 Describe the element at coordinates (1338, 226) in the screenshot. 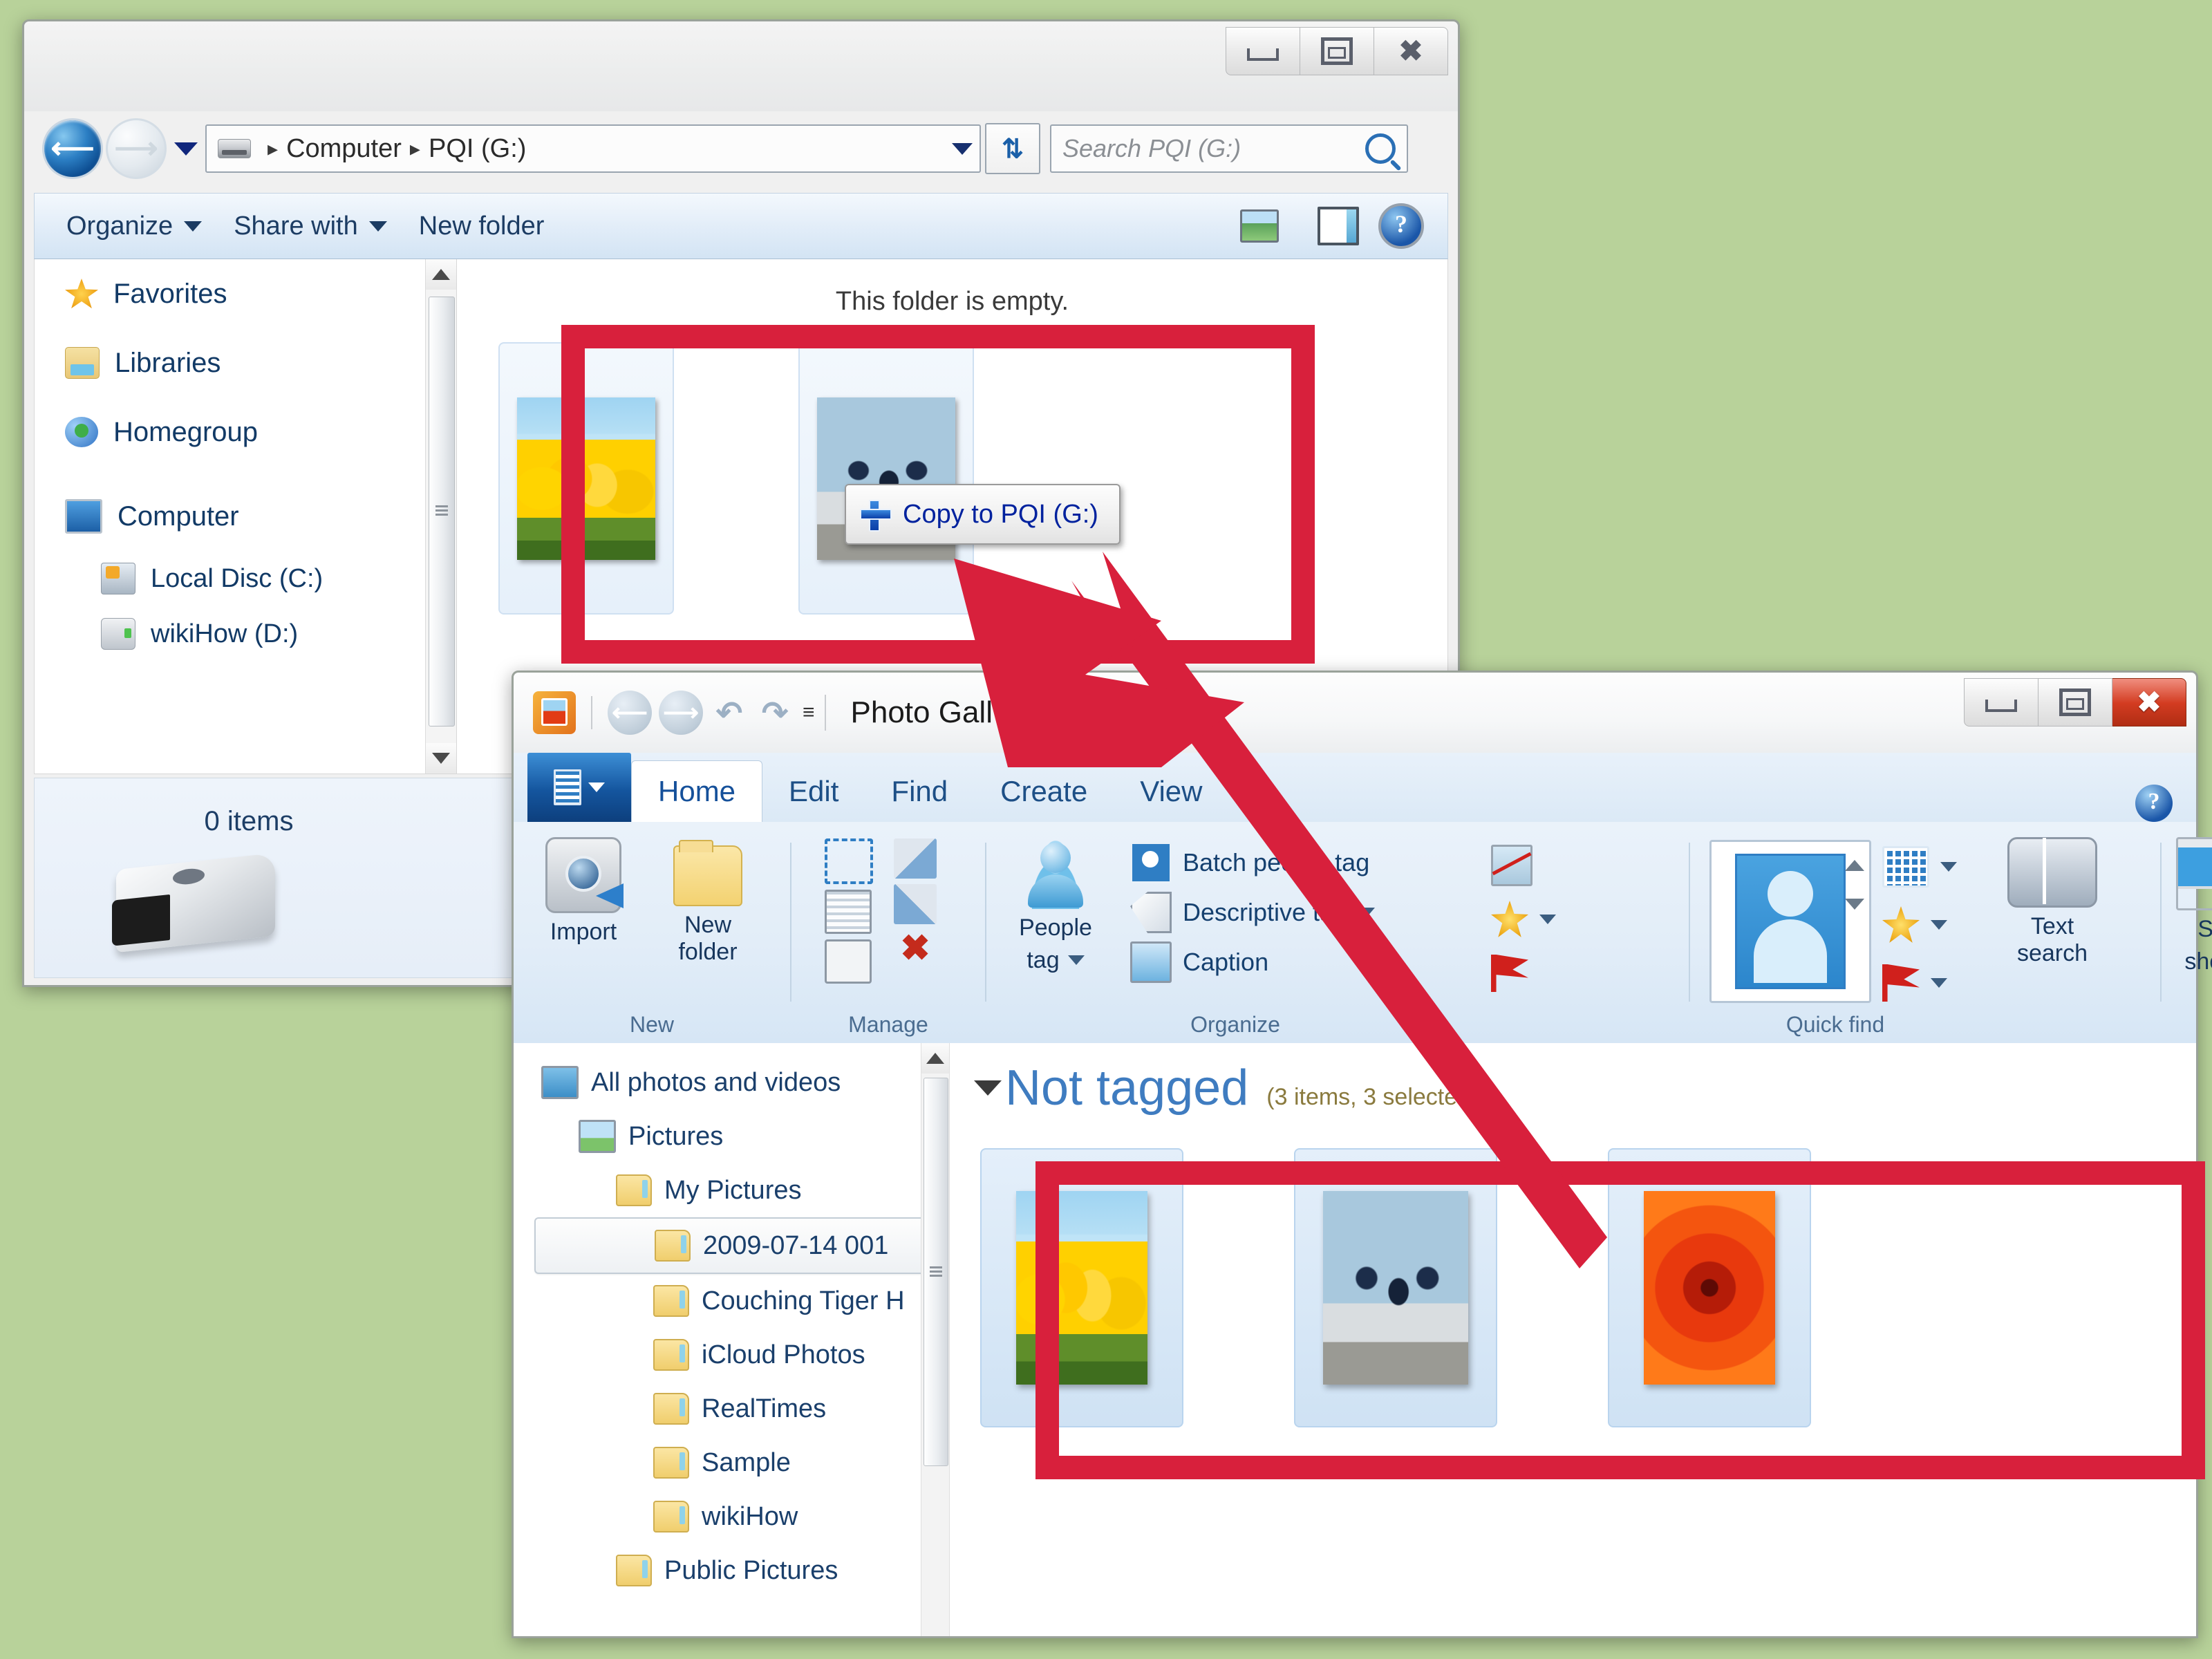

I see `layout-pane-icon` at that location.